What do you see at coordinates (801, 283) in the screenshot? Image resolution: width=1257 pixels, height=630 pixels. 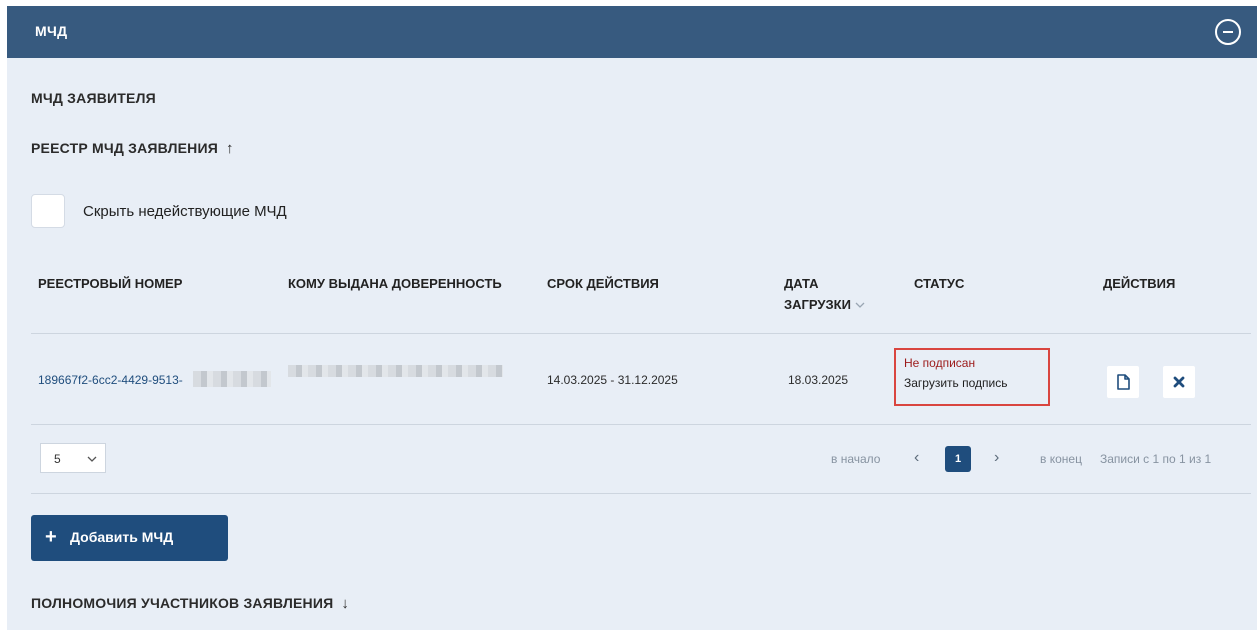 I see `upload-date-line1: ДАТА` at bounding box center [801, 283].